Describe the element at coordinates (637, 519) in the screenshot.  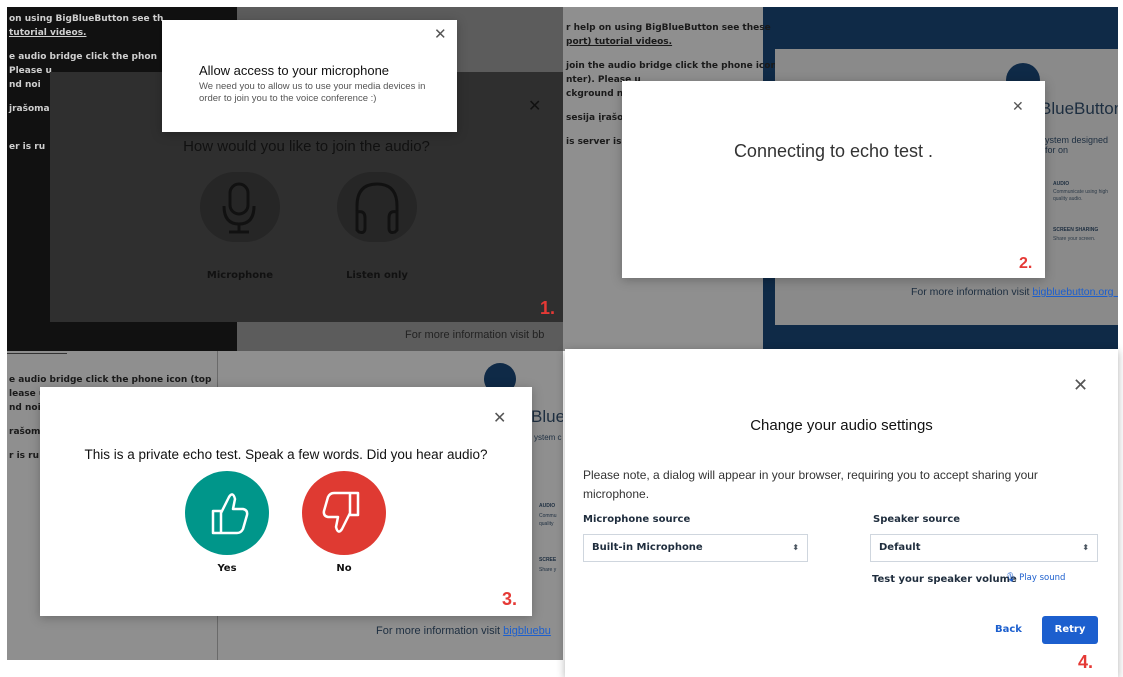
I see `microphone-source-label: Microphone source` at that location.